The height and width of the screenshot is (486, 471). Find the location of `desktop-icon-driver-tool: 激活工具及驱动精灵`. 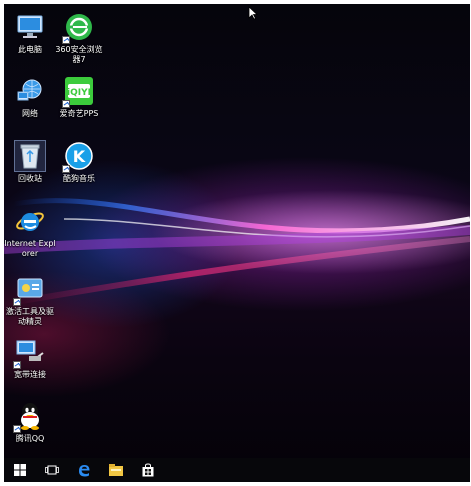

desktop-icon-driver-tool: 激活工具及驱动精灵 is located at coordinates (30, 300).